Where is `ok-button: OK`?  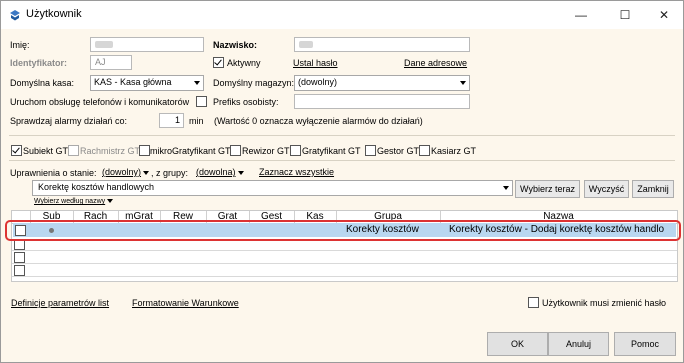 ok-button: OK is located at coordinates (517, 344).